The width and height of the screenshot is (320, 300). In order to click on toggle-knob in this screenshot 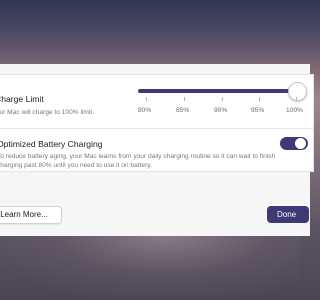, I will do `click(300, 143)`.